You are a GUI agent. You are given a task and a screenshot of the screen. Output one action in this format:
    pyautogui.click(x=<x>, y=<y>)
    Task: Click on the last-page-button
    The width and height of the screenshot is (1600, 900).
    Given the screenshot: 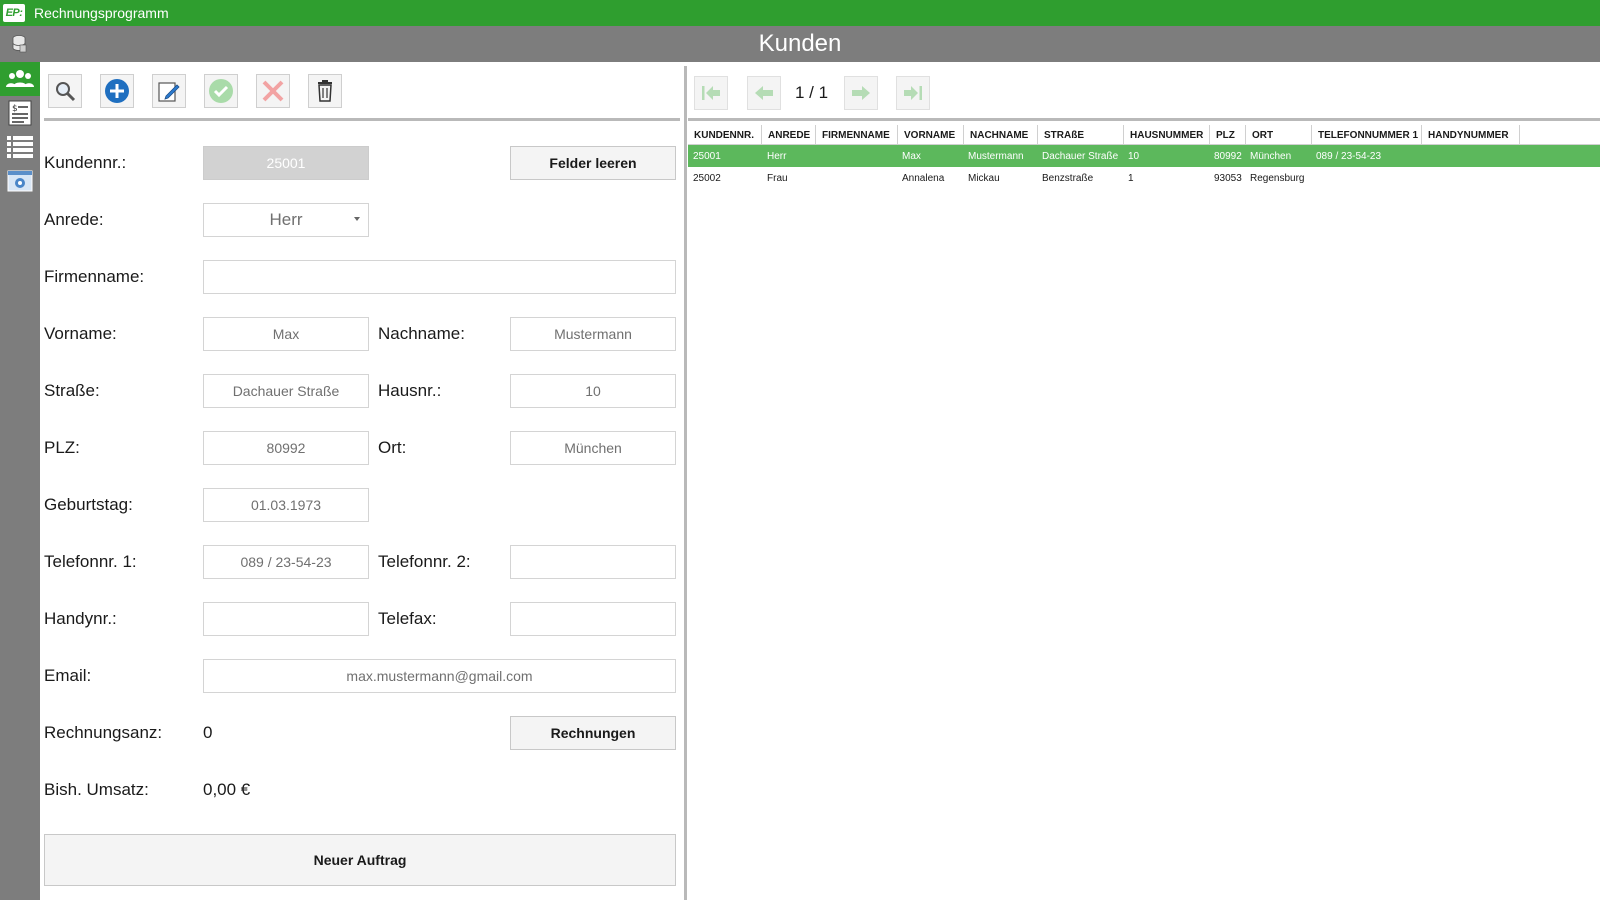 What is the action you would take?
    pyautogui.click(x=913, y=93)
    